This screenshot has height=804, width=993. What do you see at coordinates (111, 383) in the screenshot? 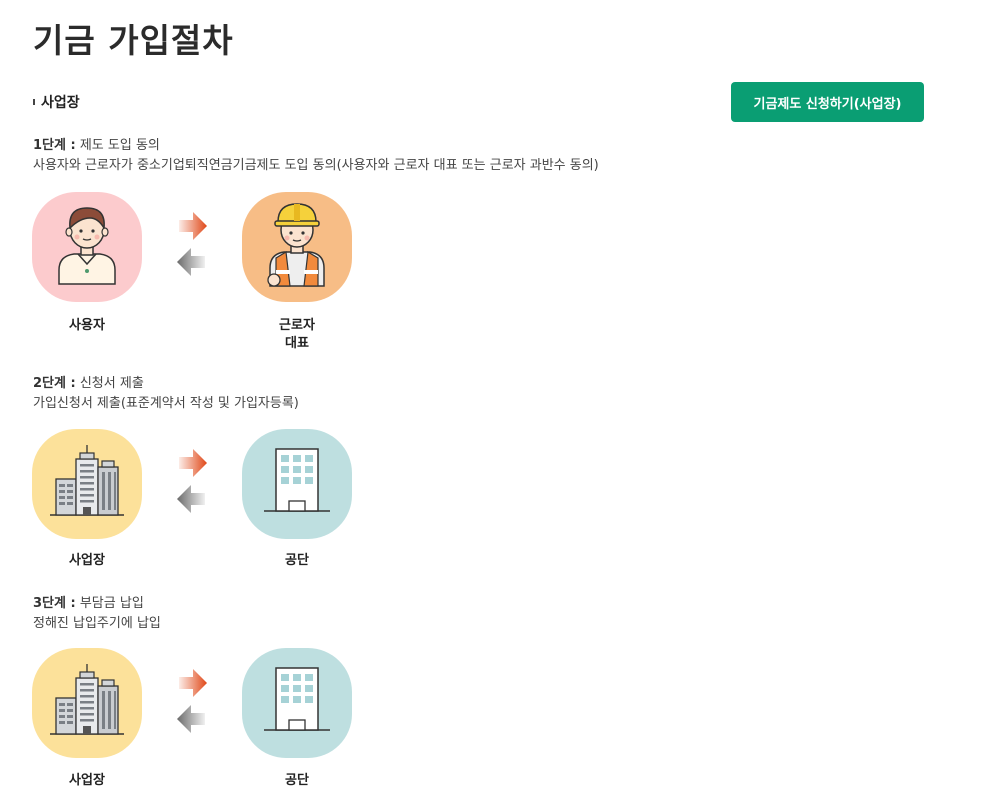
I see `step-2-name: 신청서 제출` at bounding box center [111, 383].